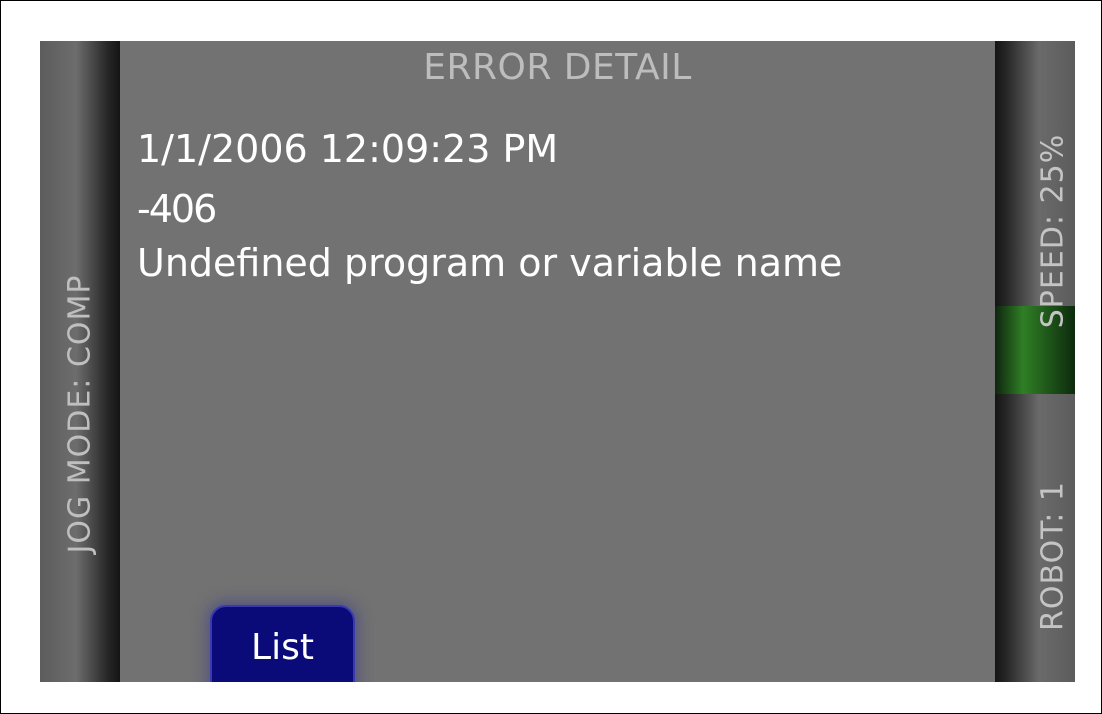 The height and width of the screenshot is (714, 1102). I want to click on error-message: Undefined program or variable name, so click(490, 263).